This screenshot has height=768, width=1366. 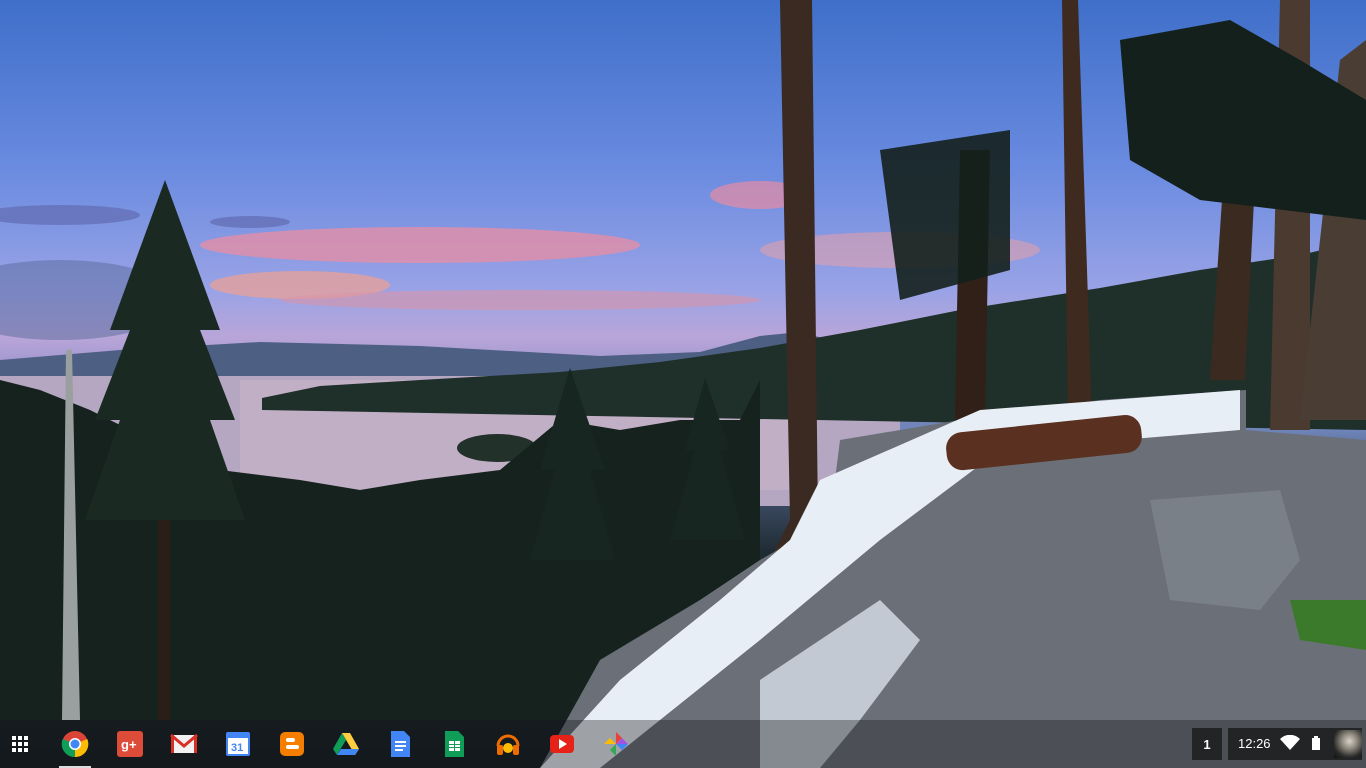 I want to click on clock: 12:26, so click(x=1254, y=743).